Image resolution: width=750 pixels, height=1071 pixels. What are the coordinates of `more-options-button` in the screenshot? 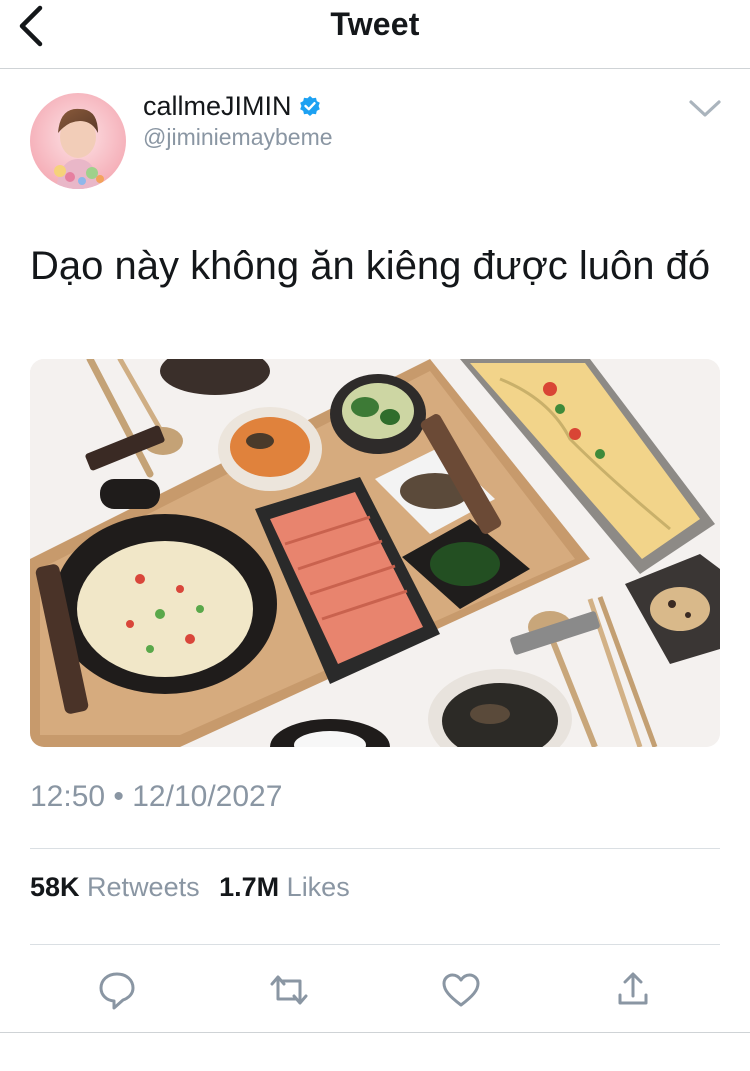 It's located at (705, 109).